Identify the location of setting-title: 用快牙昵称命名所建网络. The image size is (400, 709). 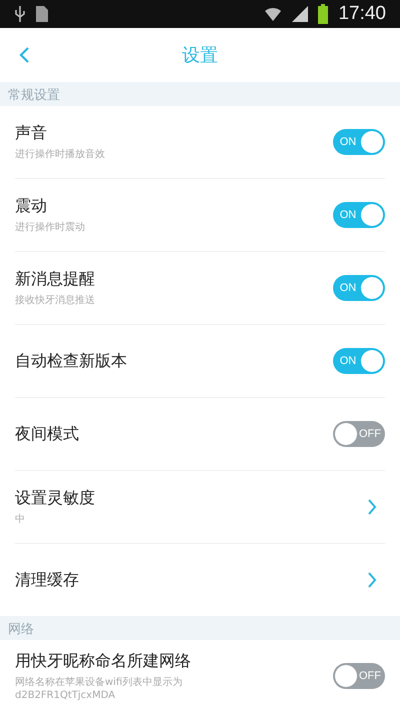
(103, 661).